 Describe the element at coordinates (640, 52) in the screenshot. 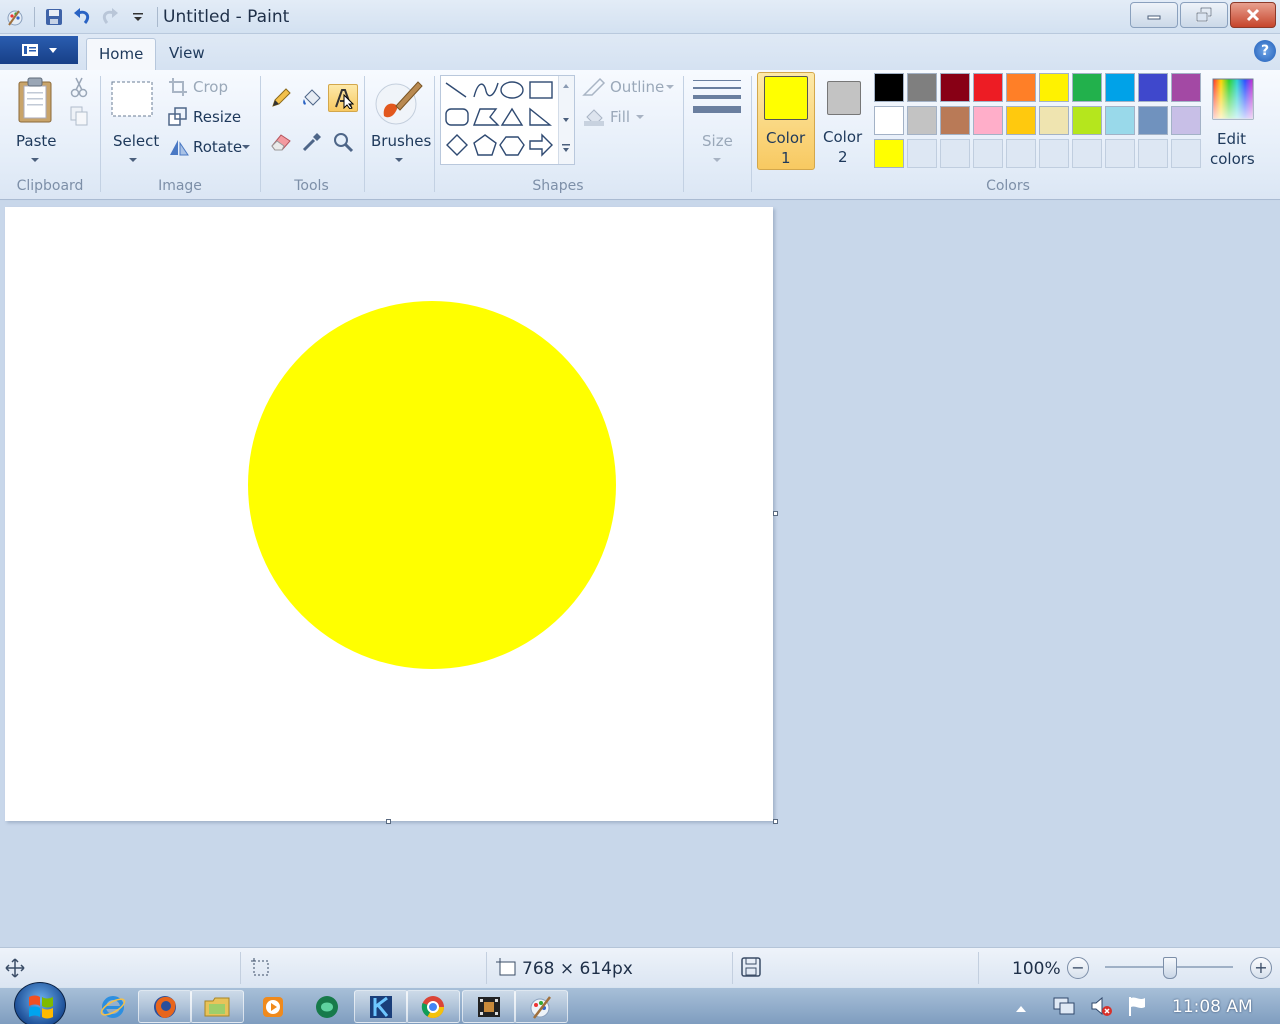

I see `ribbon-tab-row: Home View ?` at that location.